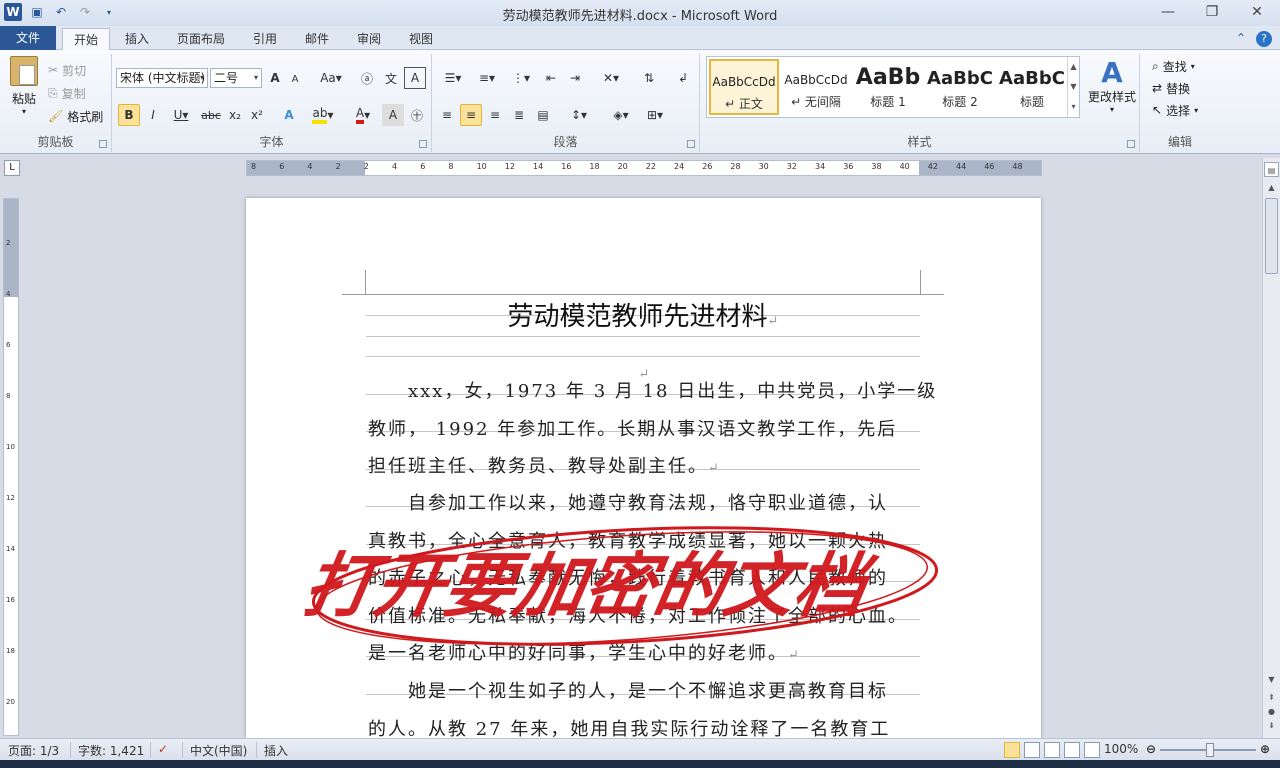 The image size is (1280, 768). What do you see at coordinates (1271, 711) in the screenshot?
I see `browse-object-icon: ●` at bounding box center [1271, 711].